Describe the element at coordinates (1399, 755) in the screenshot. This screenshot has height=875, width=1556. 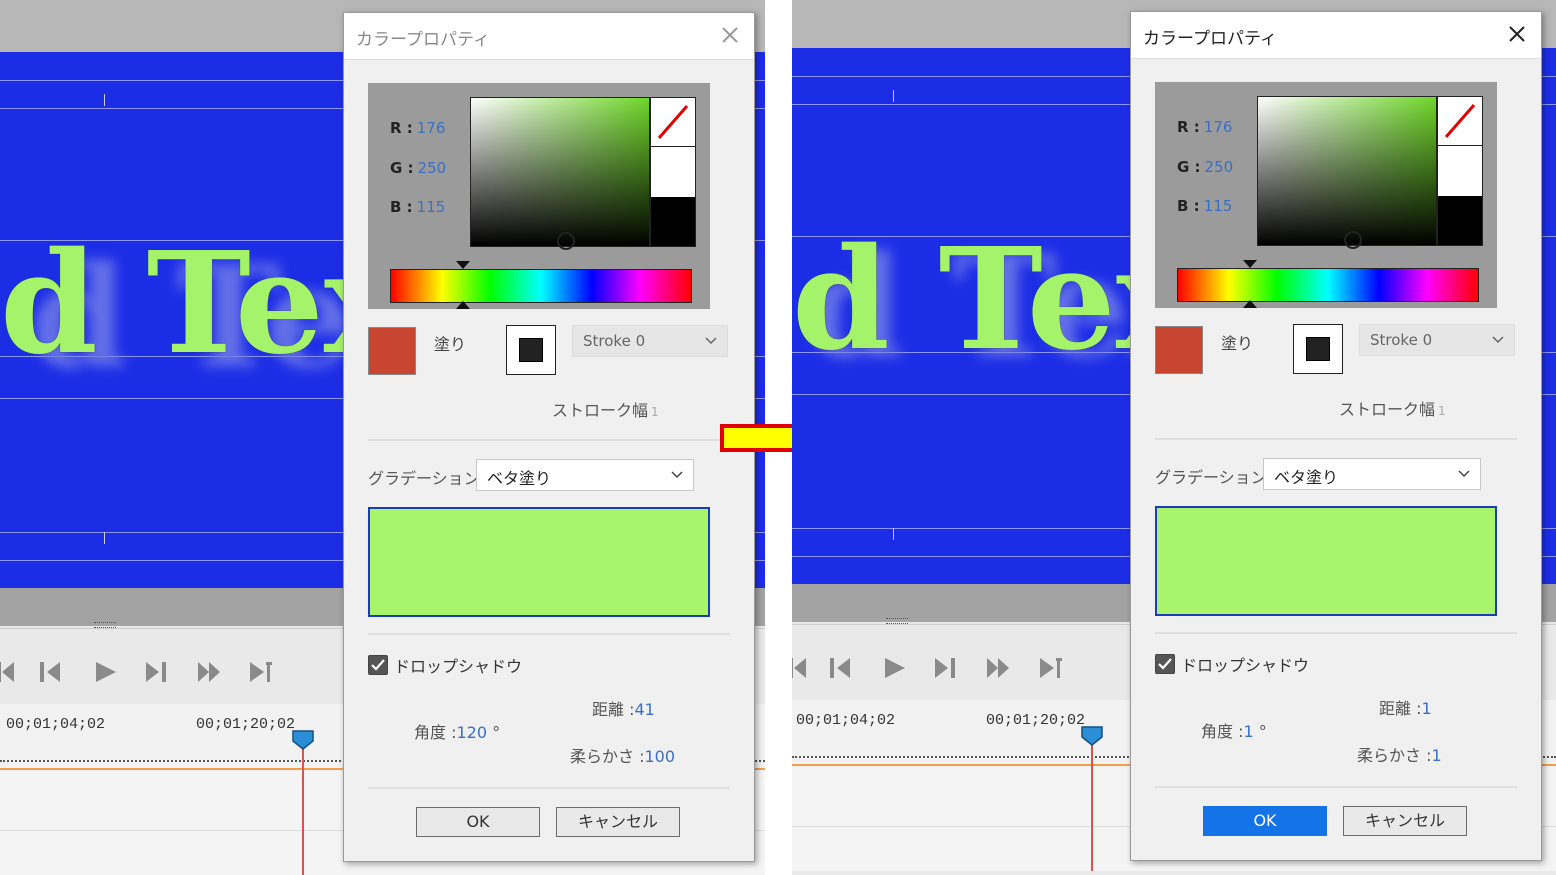
I see `softness-param: 柔らかさ :1` at that location.